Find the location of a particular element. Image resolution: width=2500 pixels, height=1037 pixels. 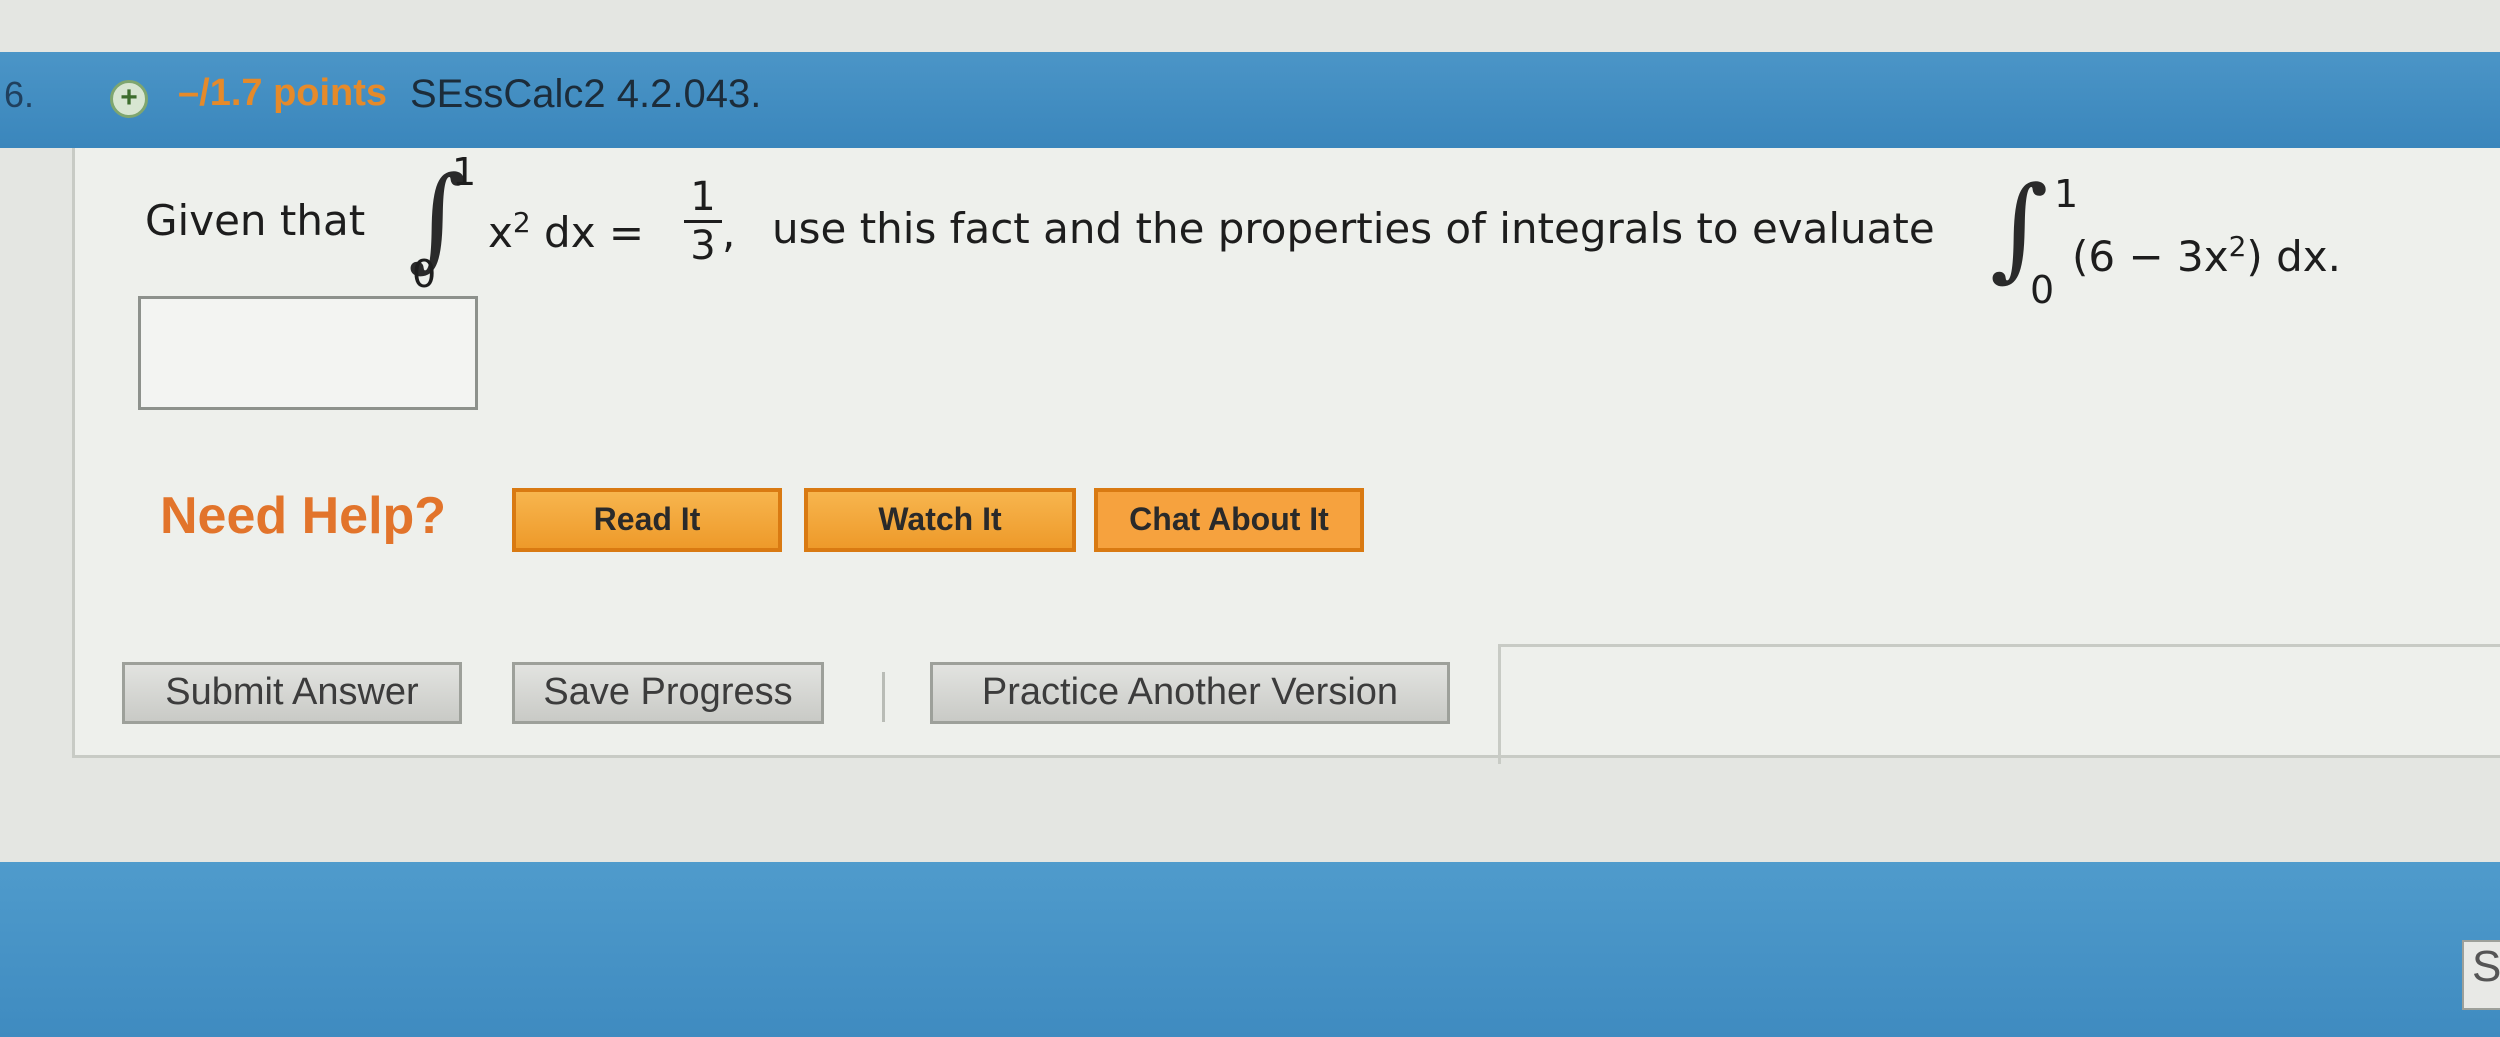

expand-plus-icon: + is located at coordinates (129, 99).